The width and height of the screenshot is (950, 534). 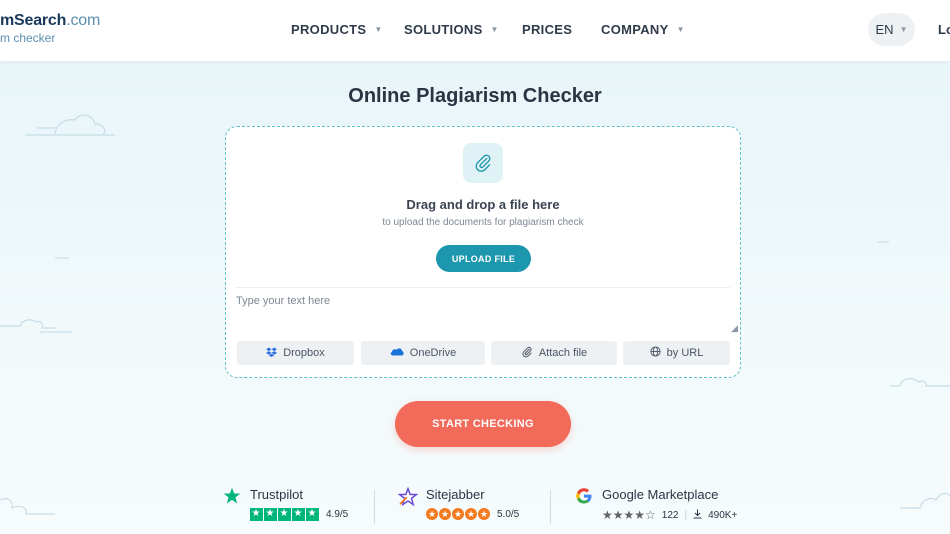 What do you see at coordinates (660, 494) in the screenshot?
I see `google-marketplace-name: Google Marketplace` at bounding box center [660, 494].